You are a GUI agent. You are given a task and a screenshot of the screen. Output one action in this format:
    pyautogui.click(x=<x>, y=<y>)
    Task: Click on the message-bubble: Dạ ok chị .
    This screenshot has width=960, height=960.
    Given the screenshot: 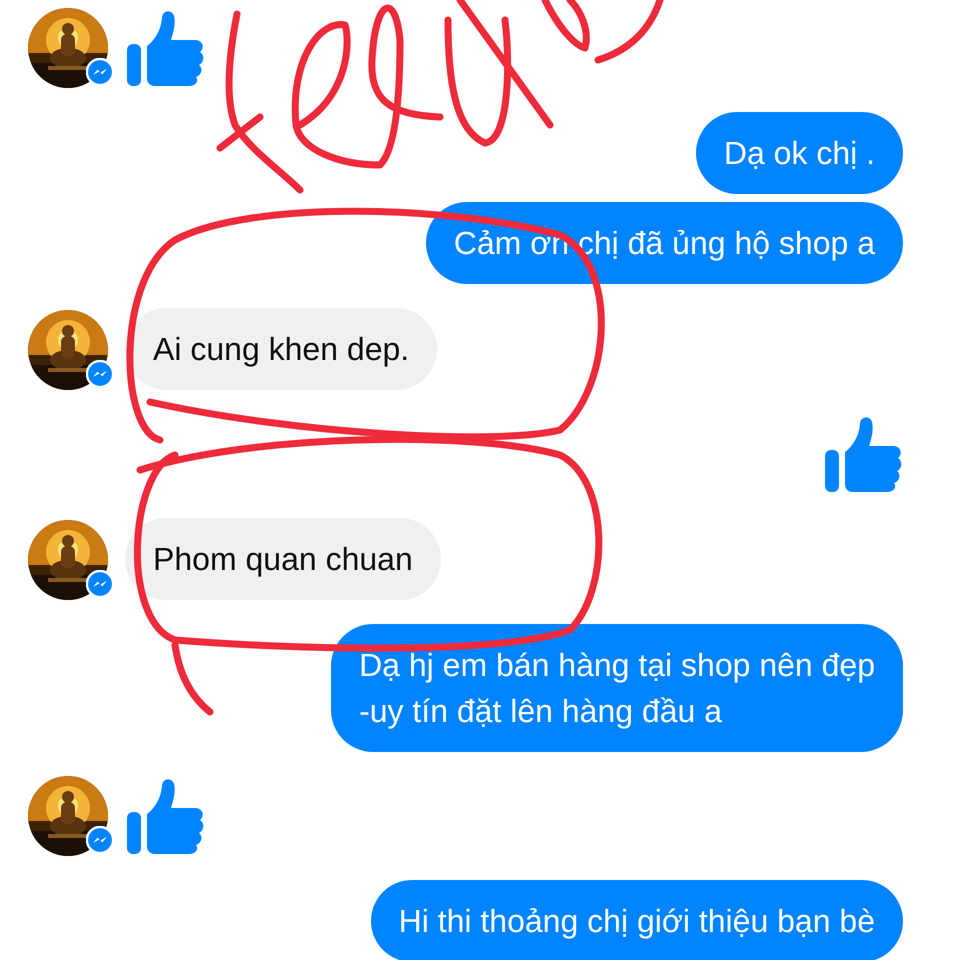 What is the action you would take?
    pyautogui.click(x=799, y=153)
    